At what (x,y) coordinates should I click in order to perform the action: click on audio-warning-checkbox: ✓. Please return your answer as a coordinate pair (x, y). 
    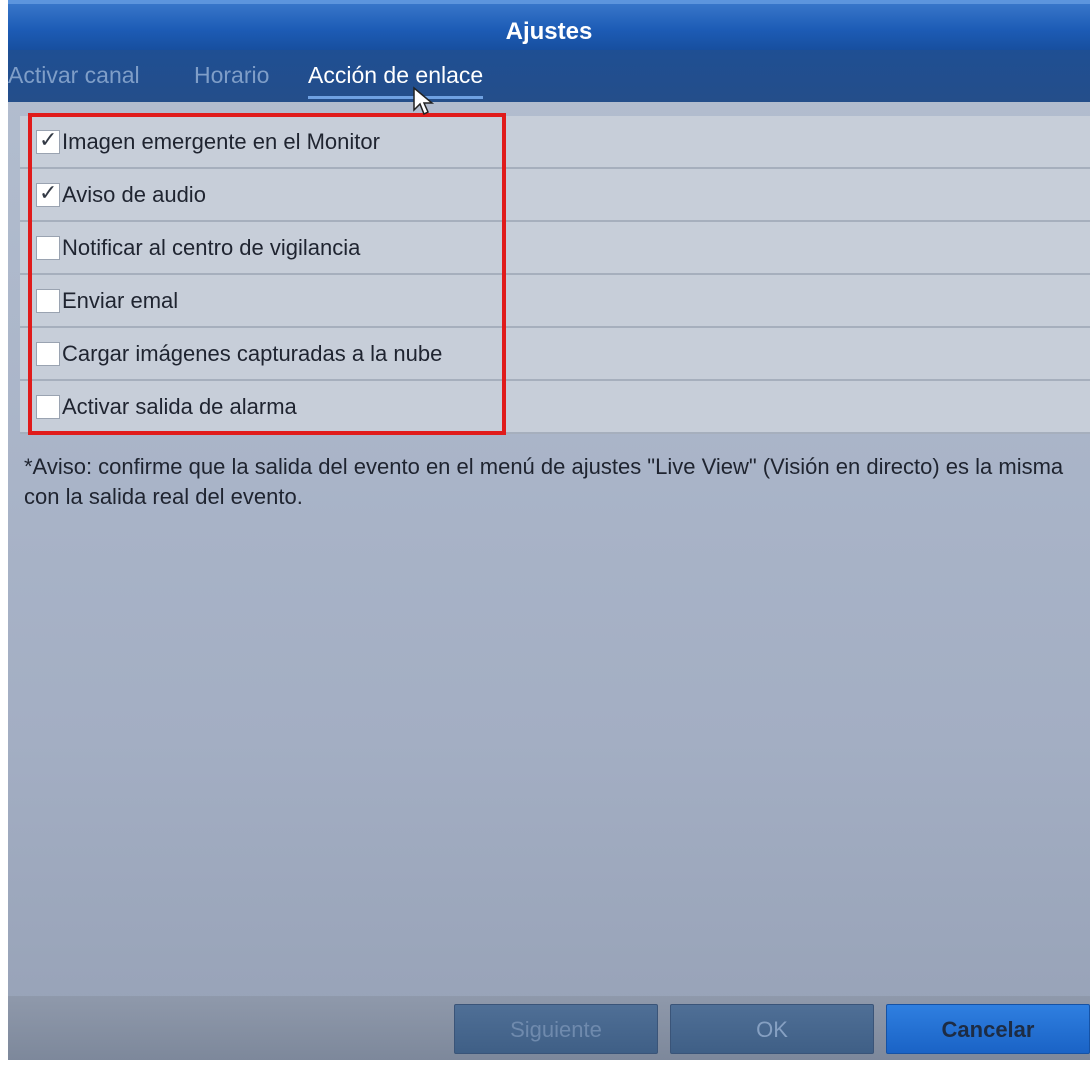
    Looking at the image, I should click on (48, 194).